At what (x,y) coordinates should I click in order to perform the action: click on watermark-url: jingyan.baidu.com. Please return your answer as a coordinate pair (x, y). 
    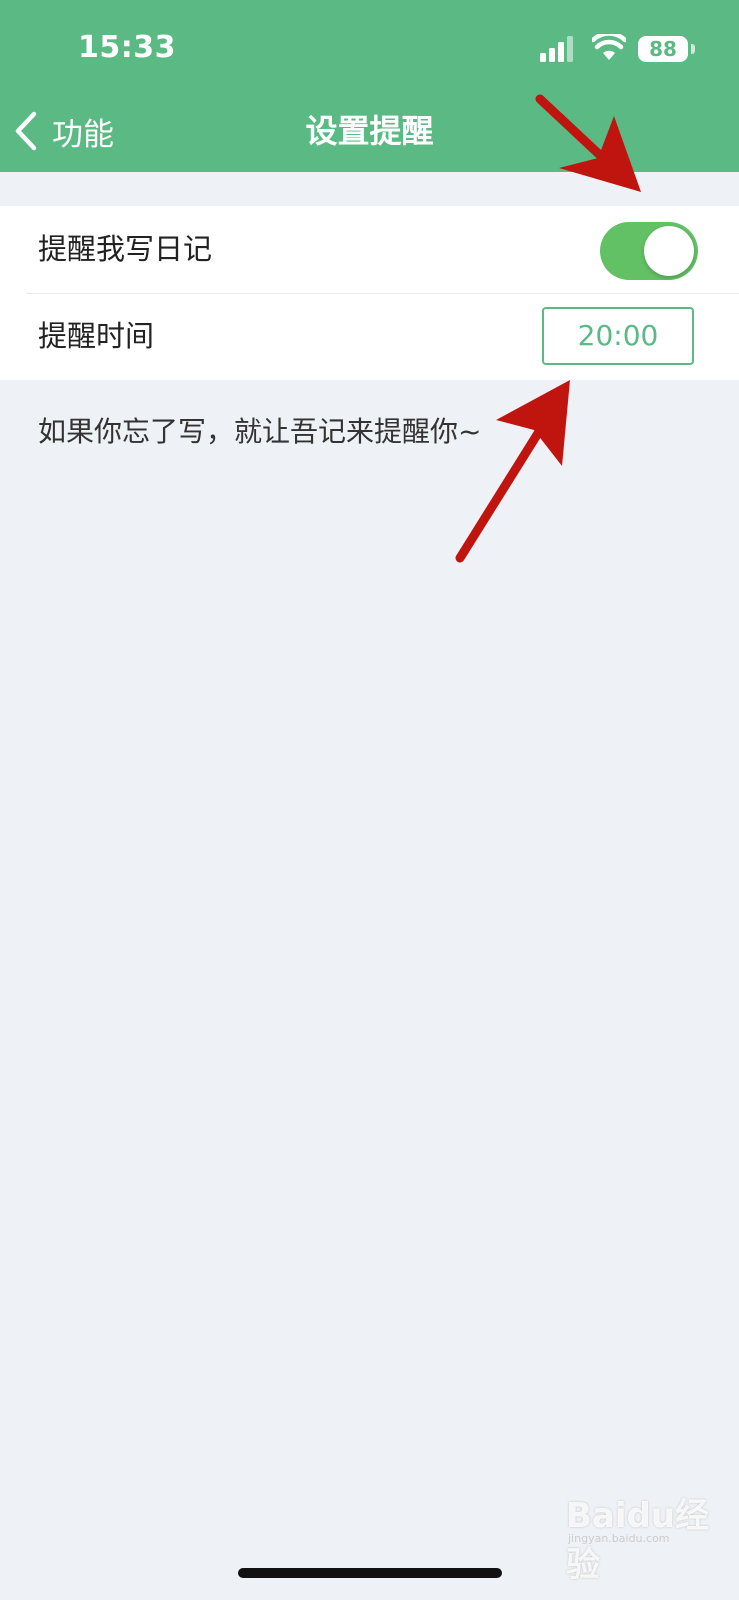
    Looking at the image, I should click on (619, 1538).